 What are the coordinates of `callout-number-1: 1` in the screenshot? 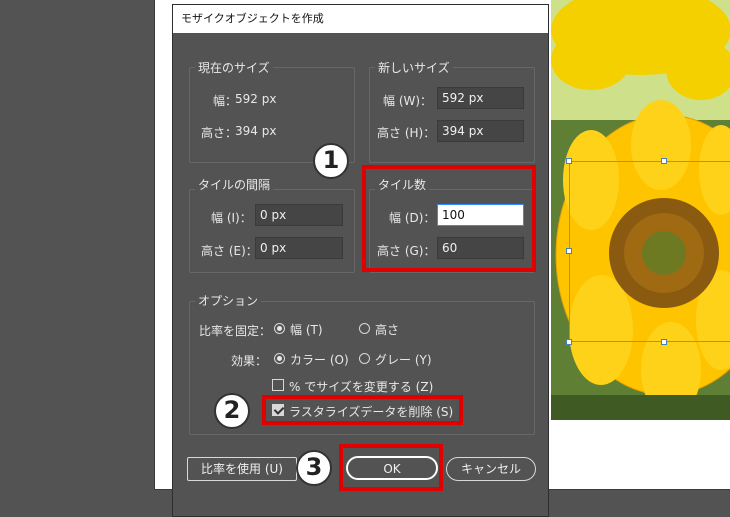 It's located at (331, 161).